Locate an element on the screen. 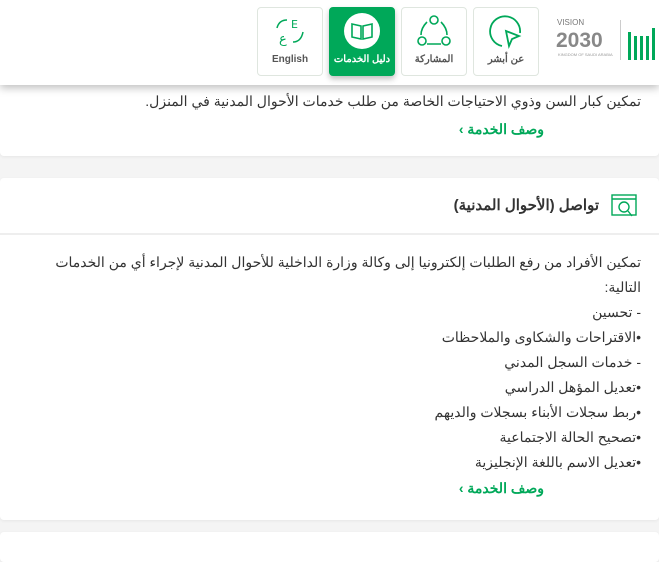 The image size is (659, 562). play-icon is located at coordinates (506, 31).